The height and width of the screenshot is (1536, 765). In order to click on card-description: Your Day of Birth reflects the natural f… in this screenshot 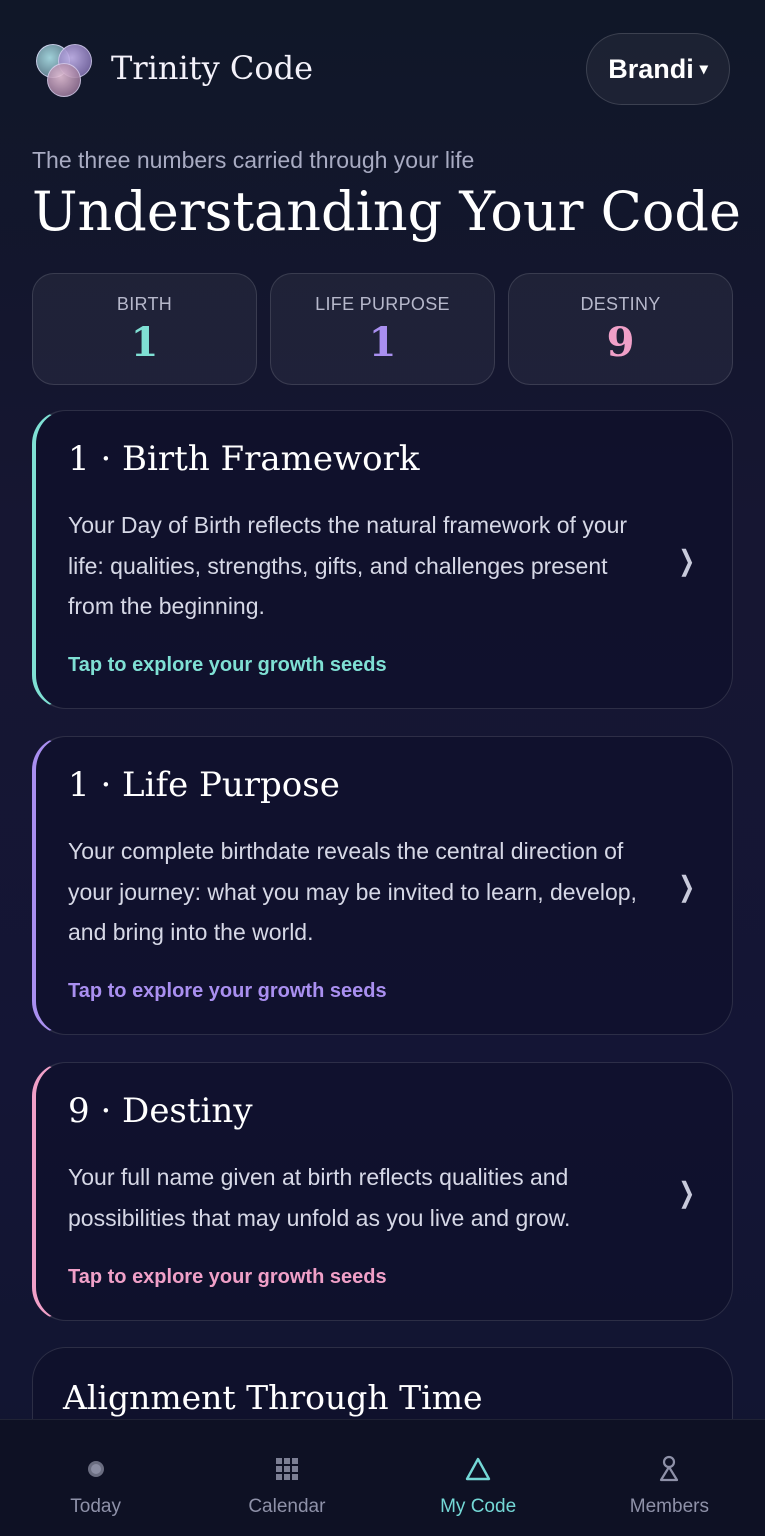, I will do `click(348, 565)`.